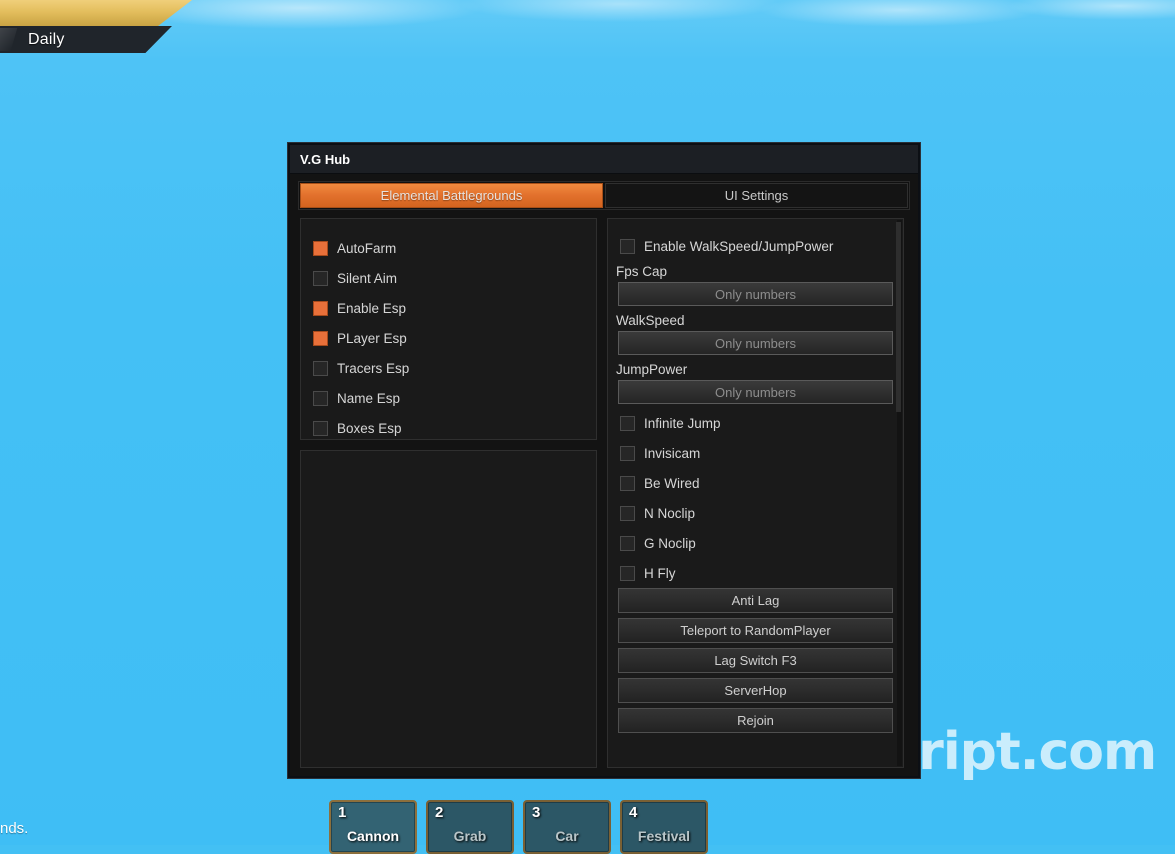 The width and height of the screenshot is (1175, 854). I want to click on toggle-row-left-3: PLayer Esp, so click(448, 338).